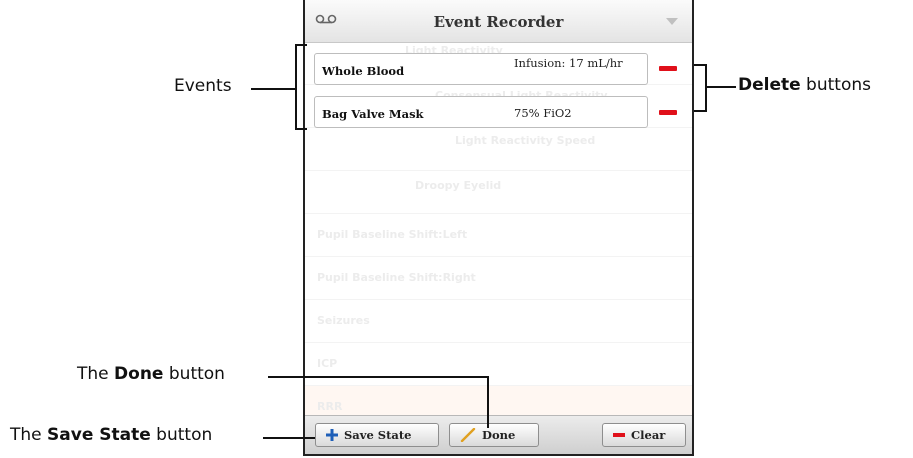  I want to click on save-state-label: Save State, so click(378, 435).